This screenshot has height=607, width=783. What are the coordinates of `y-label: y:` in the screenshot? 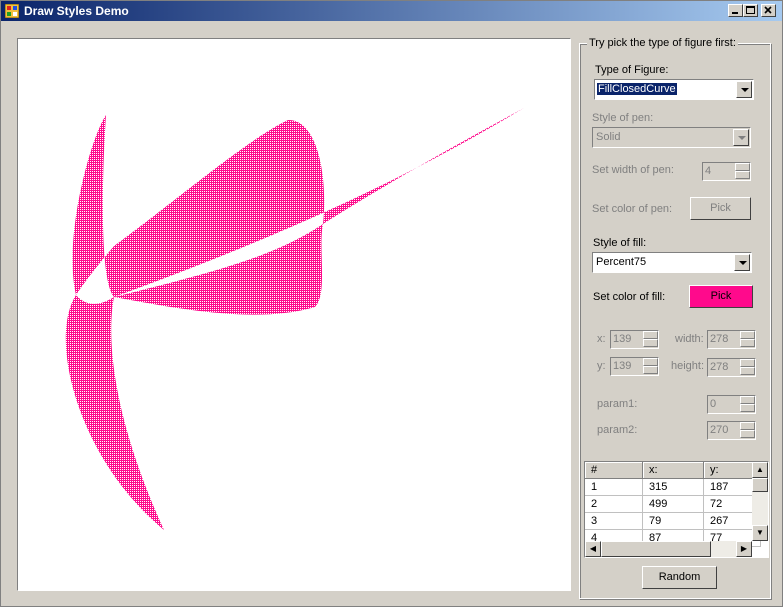 It's located at (601, 366).